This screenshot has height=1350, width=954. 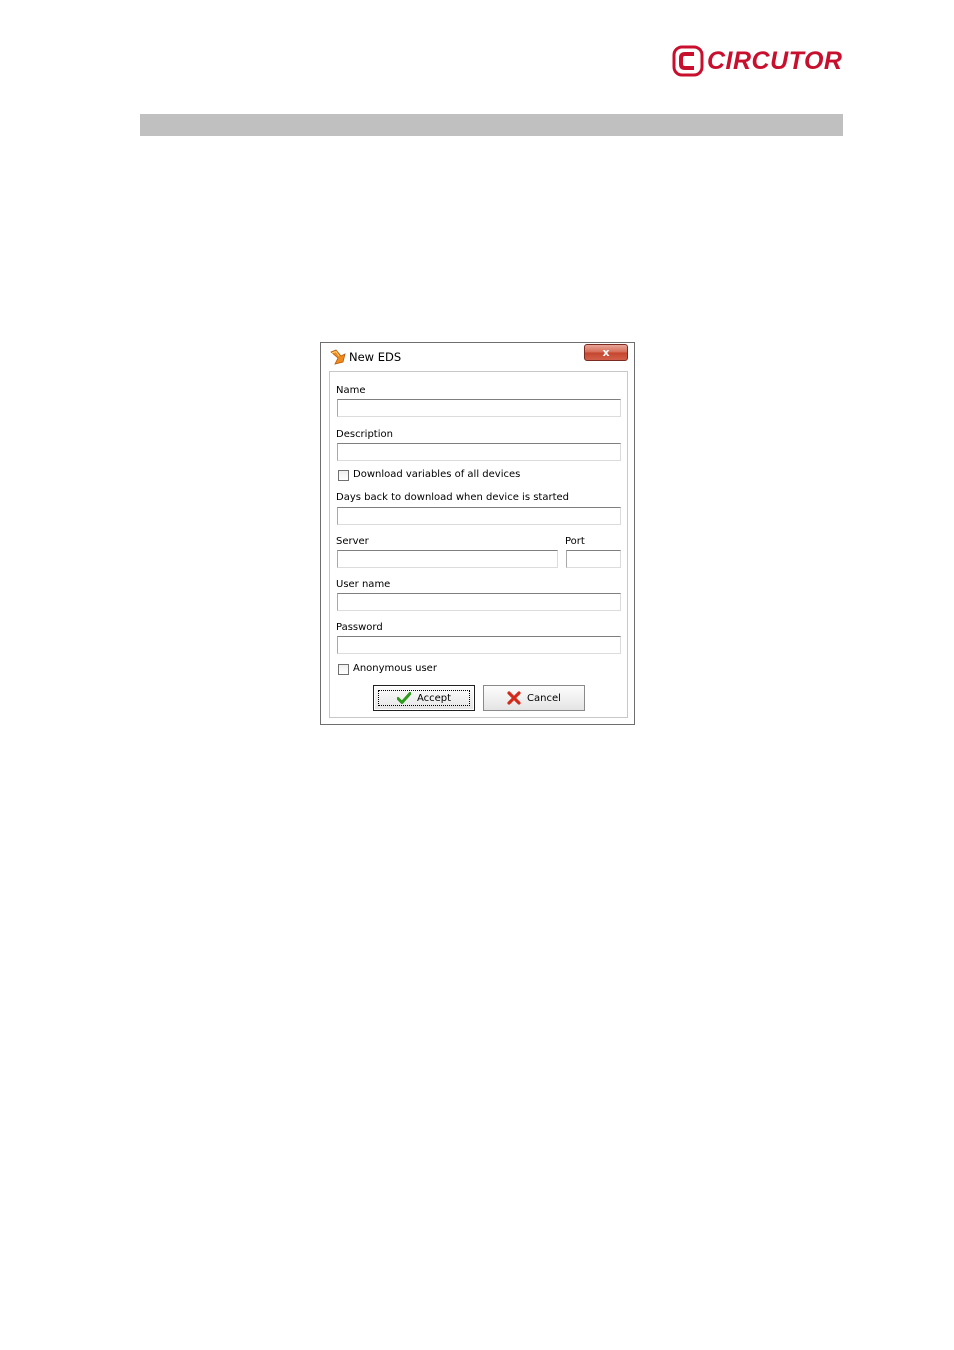 I want to click on name-label: Name, so click(x=351, y=390).